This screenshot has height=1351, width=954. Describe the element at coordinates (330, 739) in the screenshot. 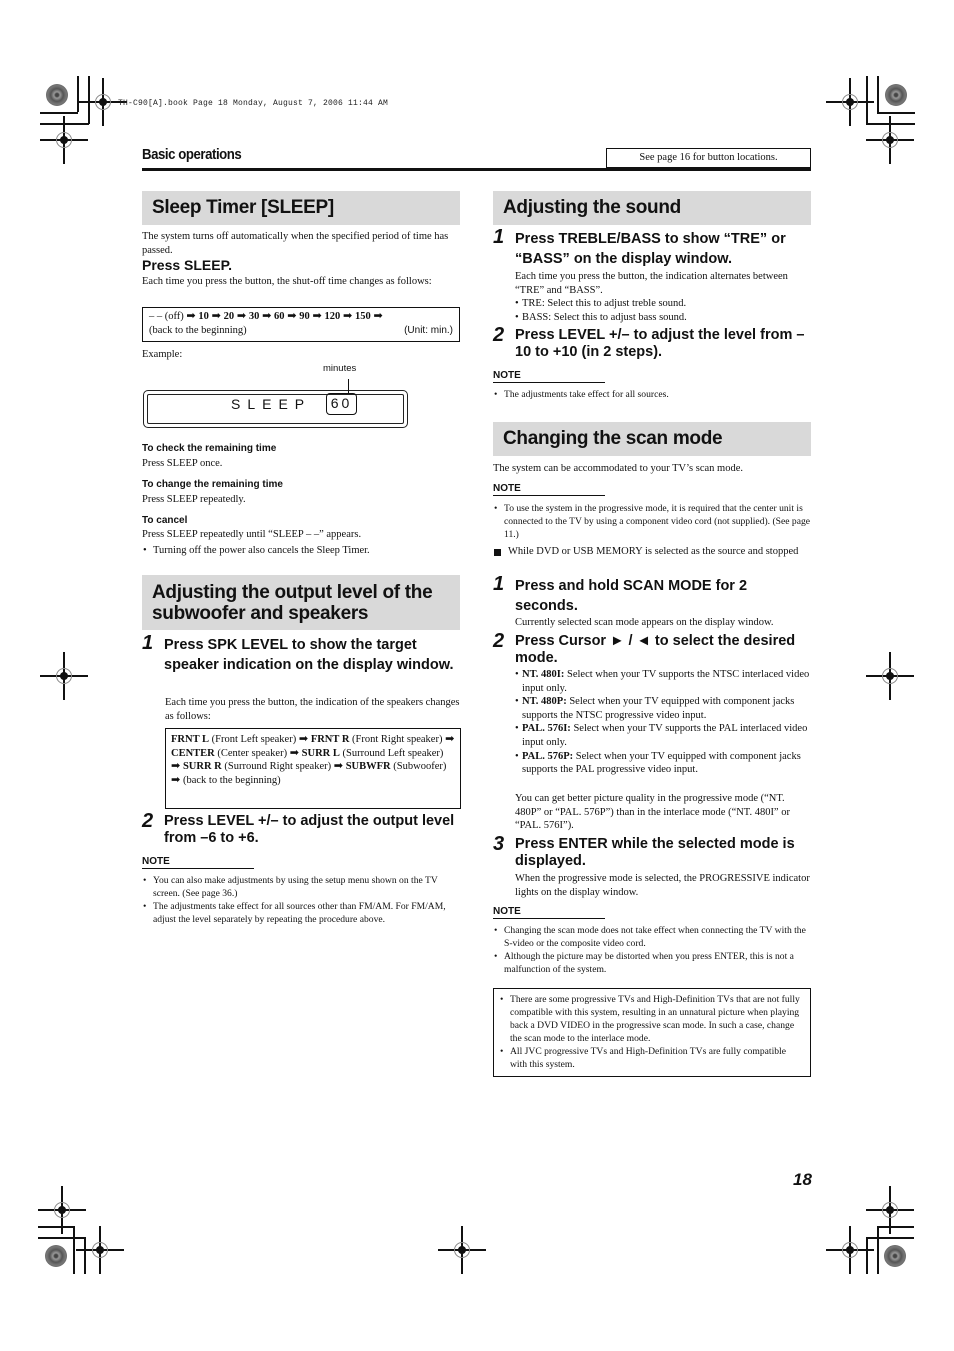

I see `speaker-code: FRNT R` at that location.